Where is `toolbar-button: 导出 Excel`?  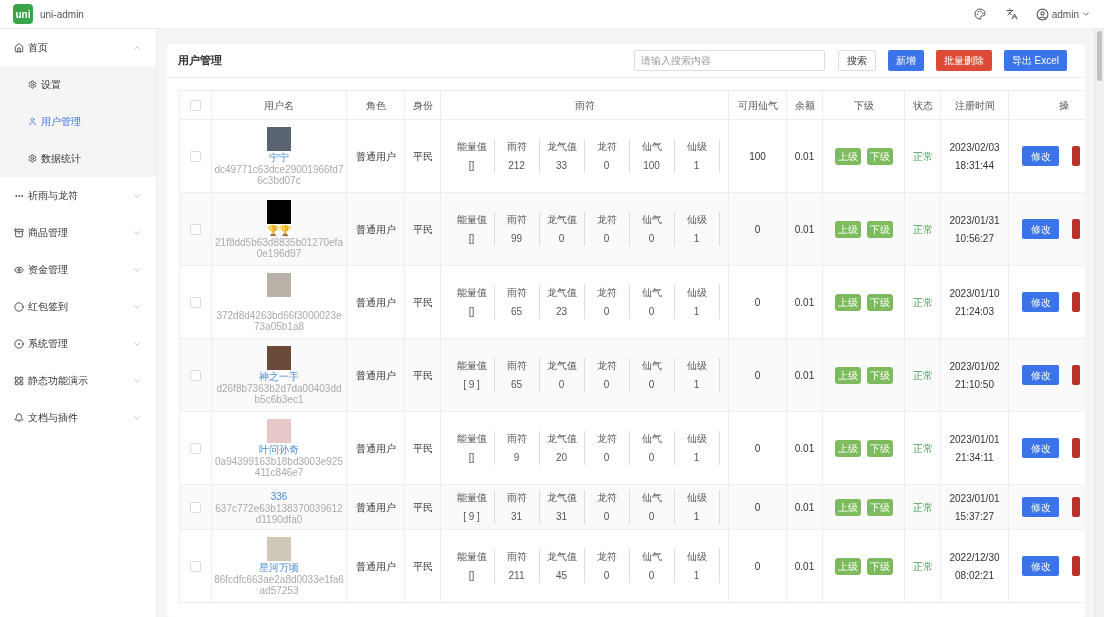
toolbar-button: 导出 Excel is located at coordinates (1035, 60).